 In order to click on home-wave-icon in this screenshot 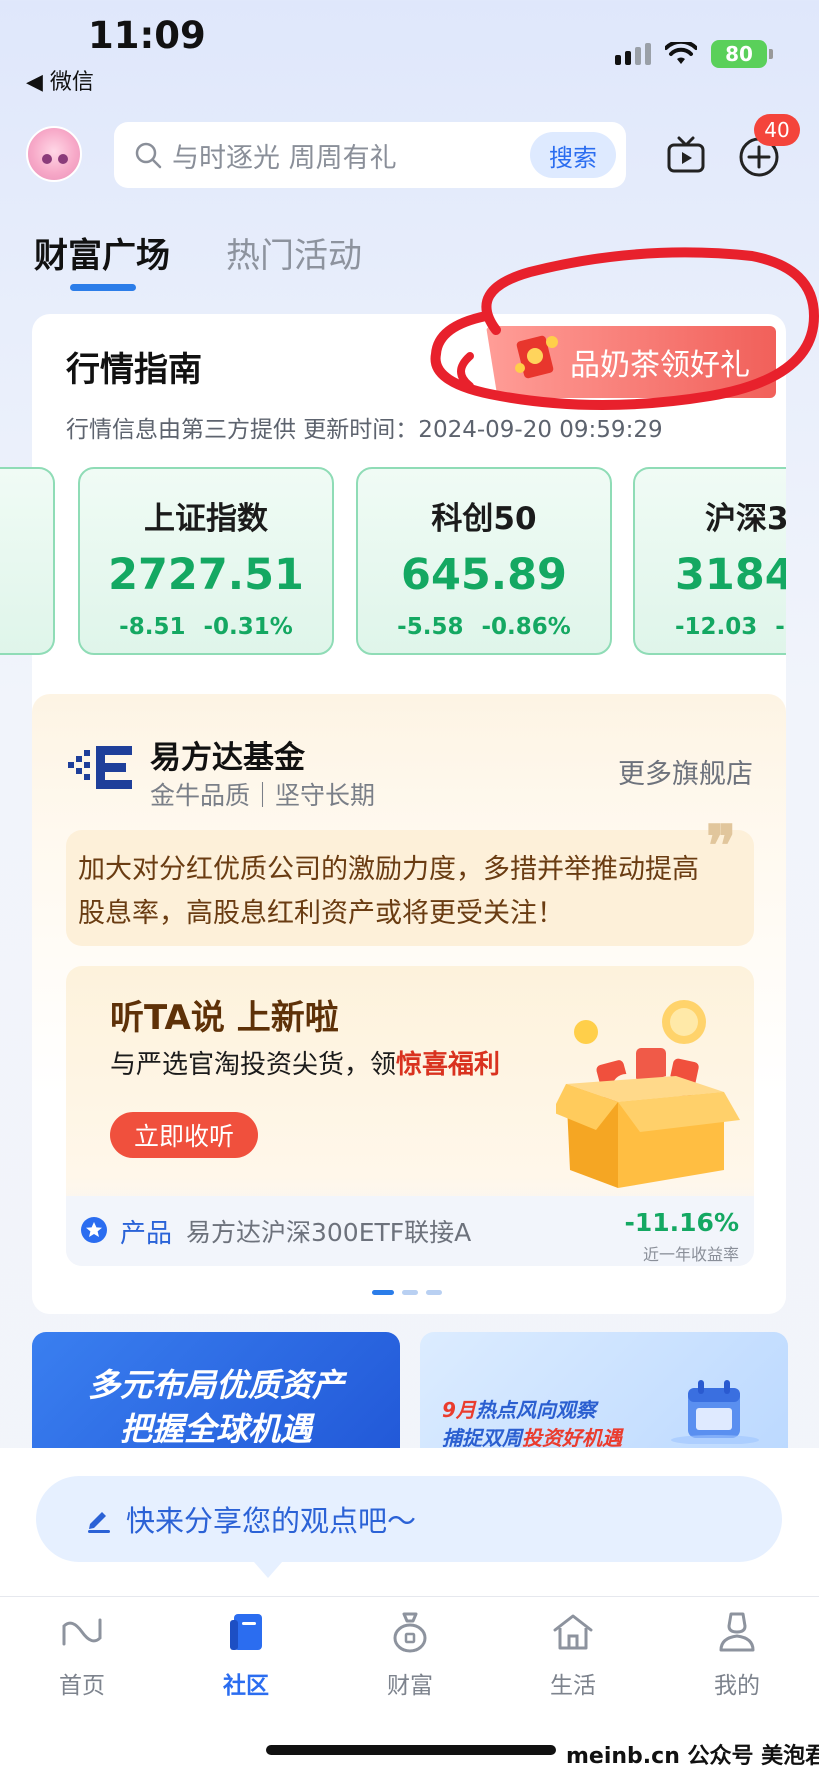, I will do `click(82, 1632)`.